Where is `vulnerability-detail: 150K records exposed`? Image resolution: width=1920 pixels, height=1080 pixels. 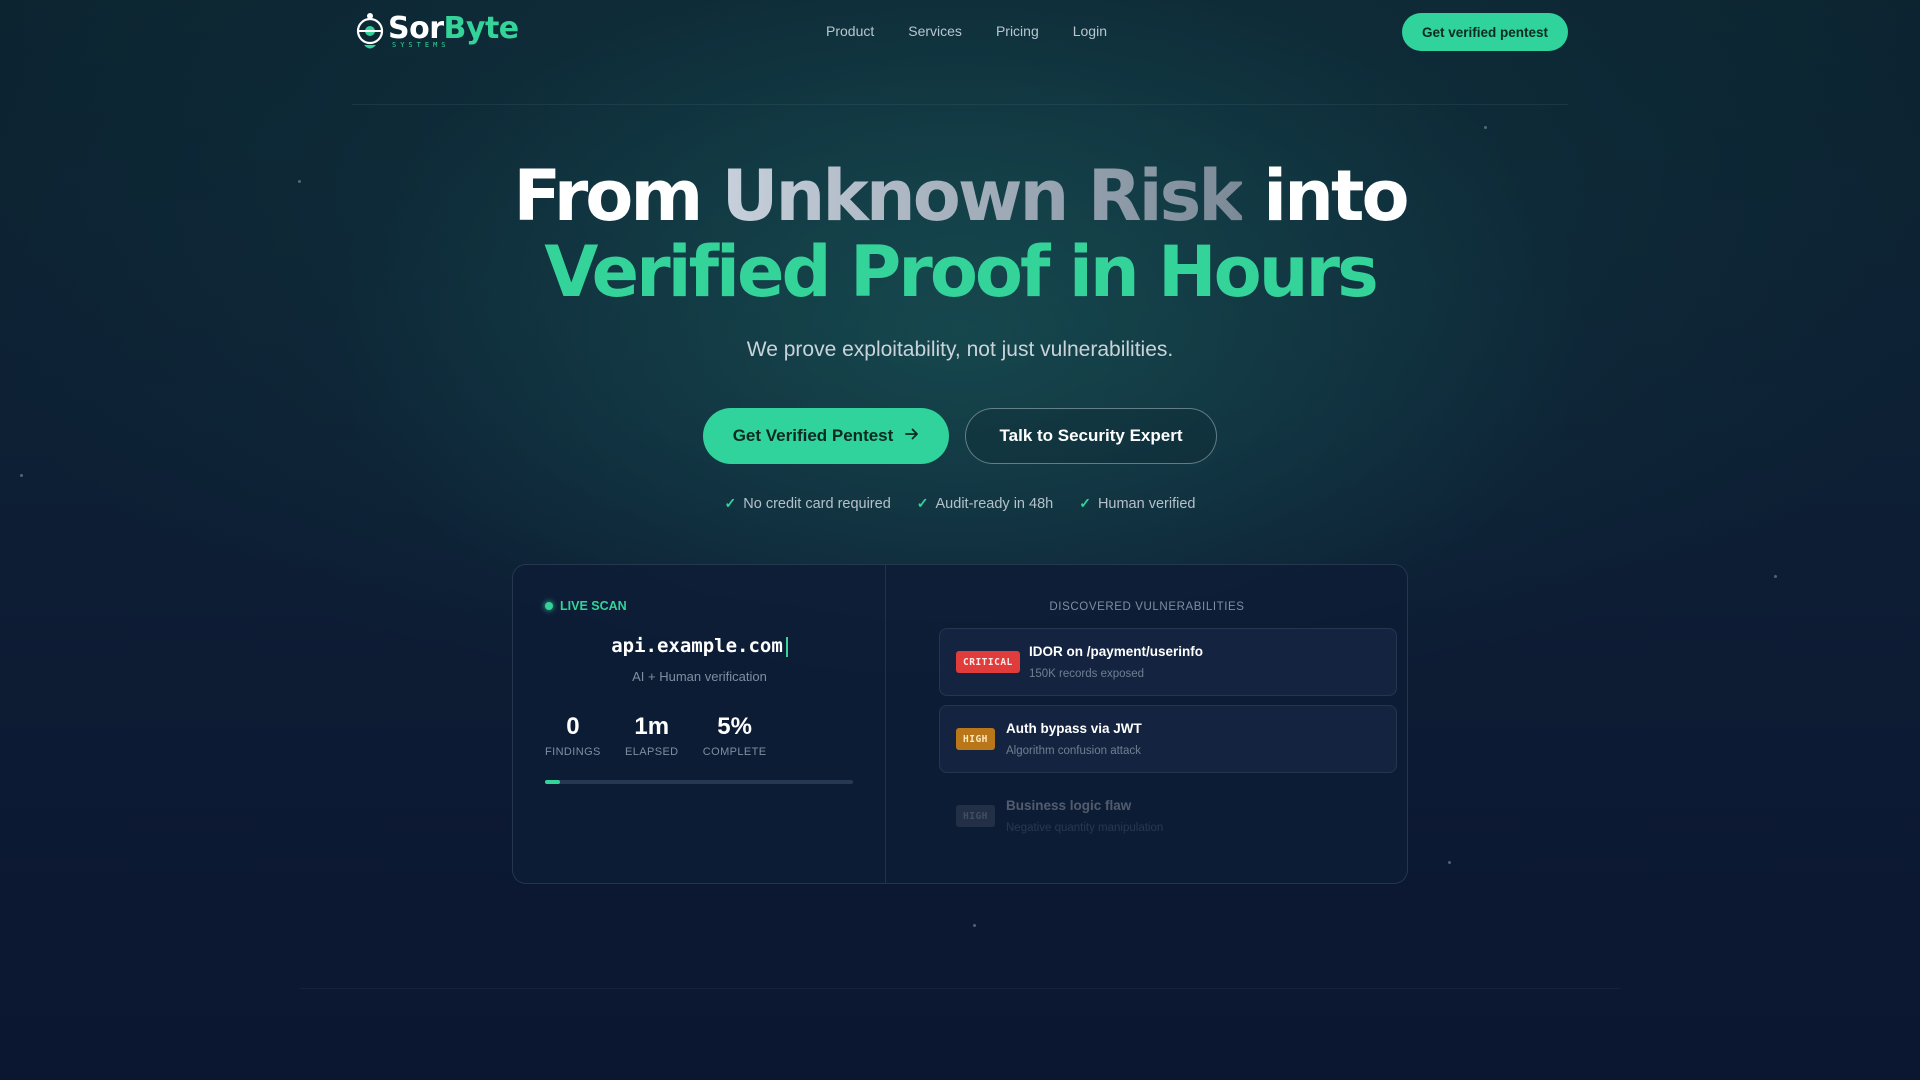
vulnerability-detail: 150K records exposed is located at coordinates (1087, 674).